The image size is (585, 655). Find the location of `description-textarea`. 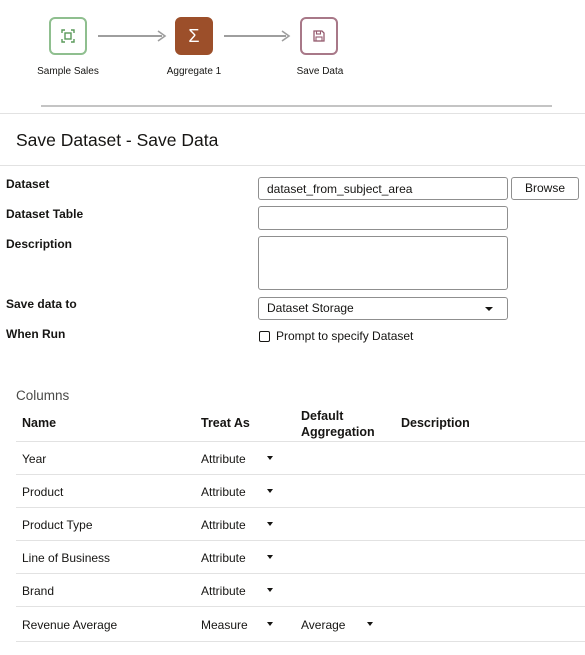

description-textarea is located at coordinates (383, 263).